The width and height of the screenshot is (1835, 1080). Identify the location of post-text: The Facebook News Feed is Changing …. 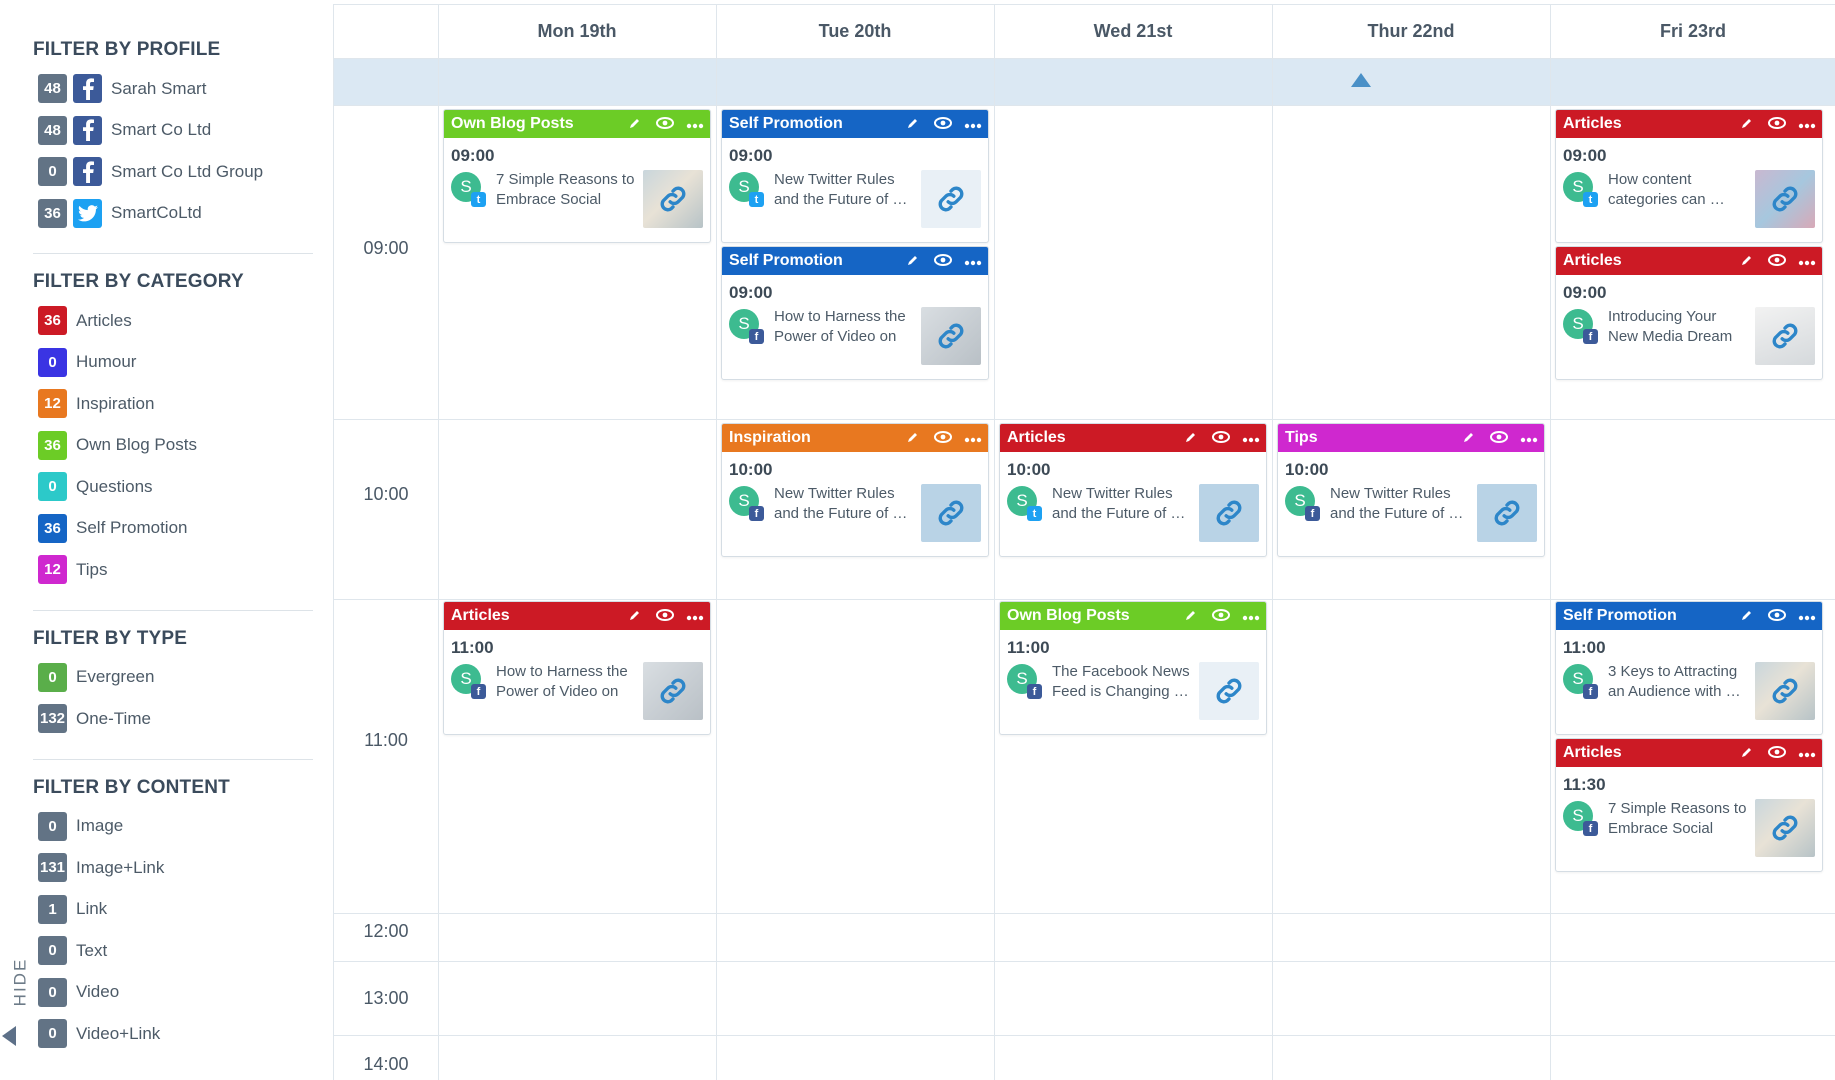
(1122, 682).